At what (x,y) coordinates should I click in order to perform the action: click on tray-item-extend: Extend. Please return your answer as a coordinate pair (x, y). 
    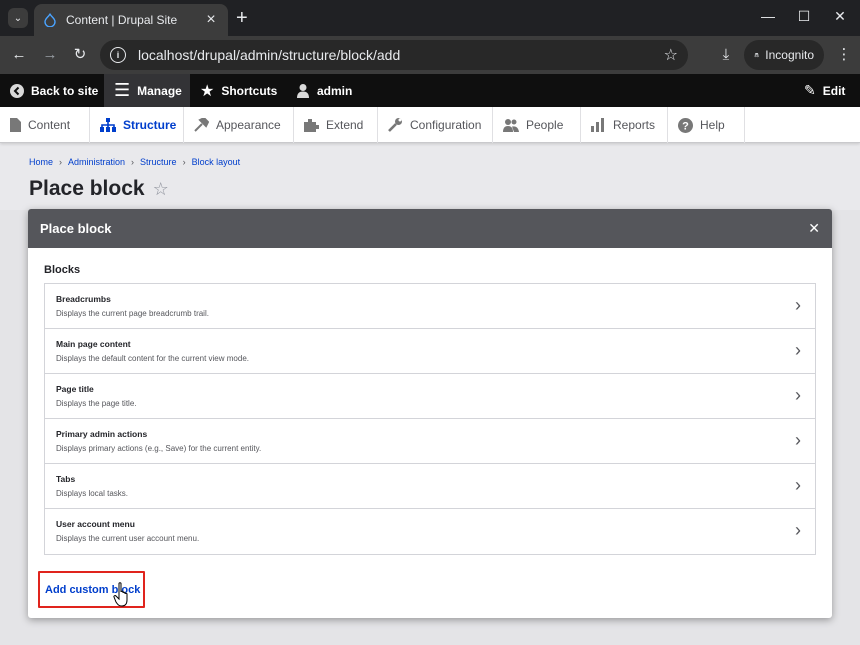
    Looking at the image, I should click on (336, 125).